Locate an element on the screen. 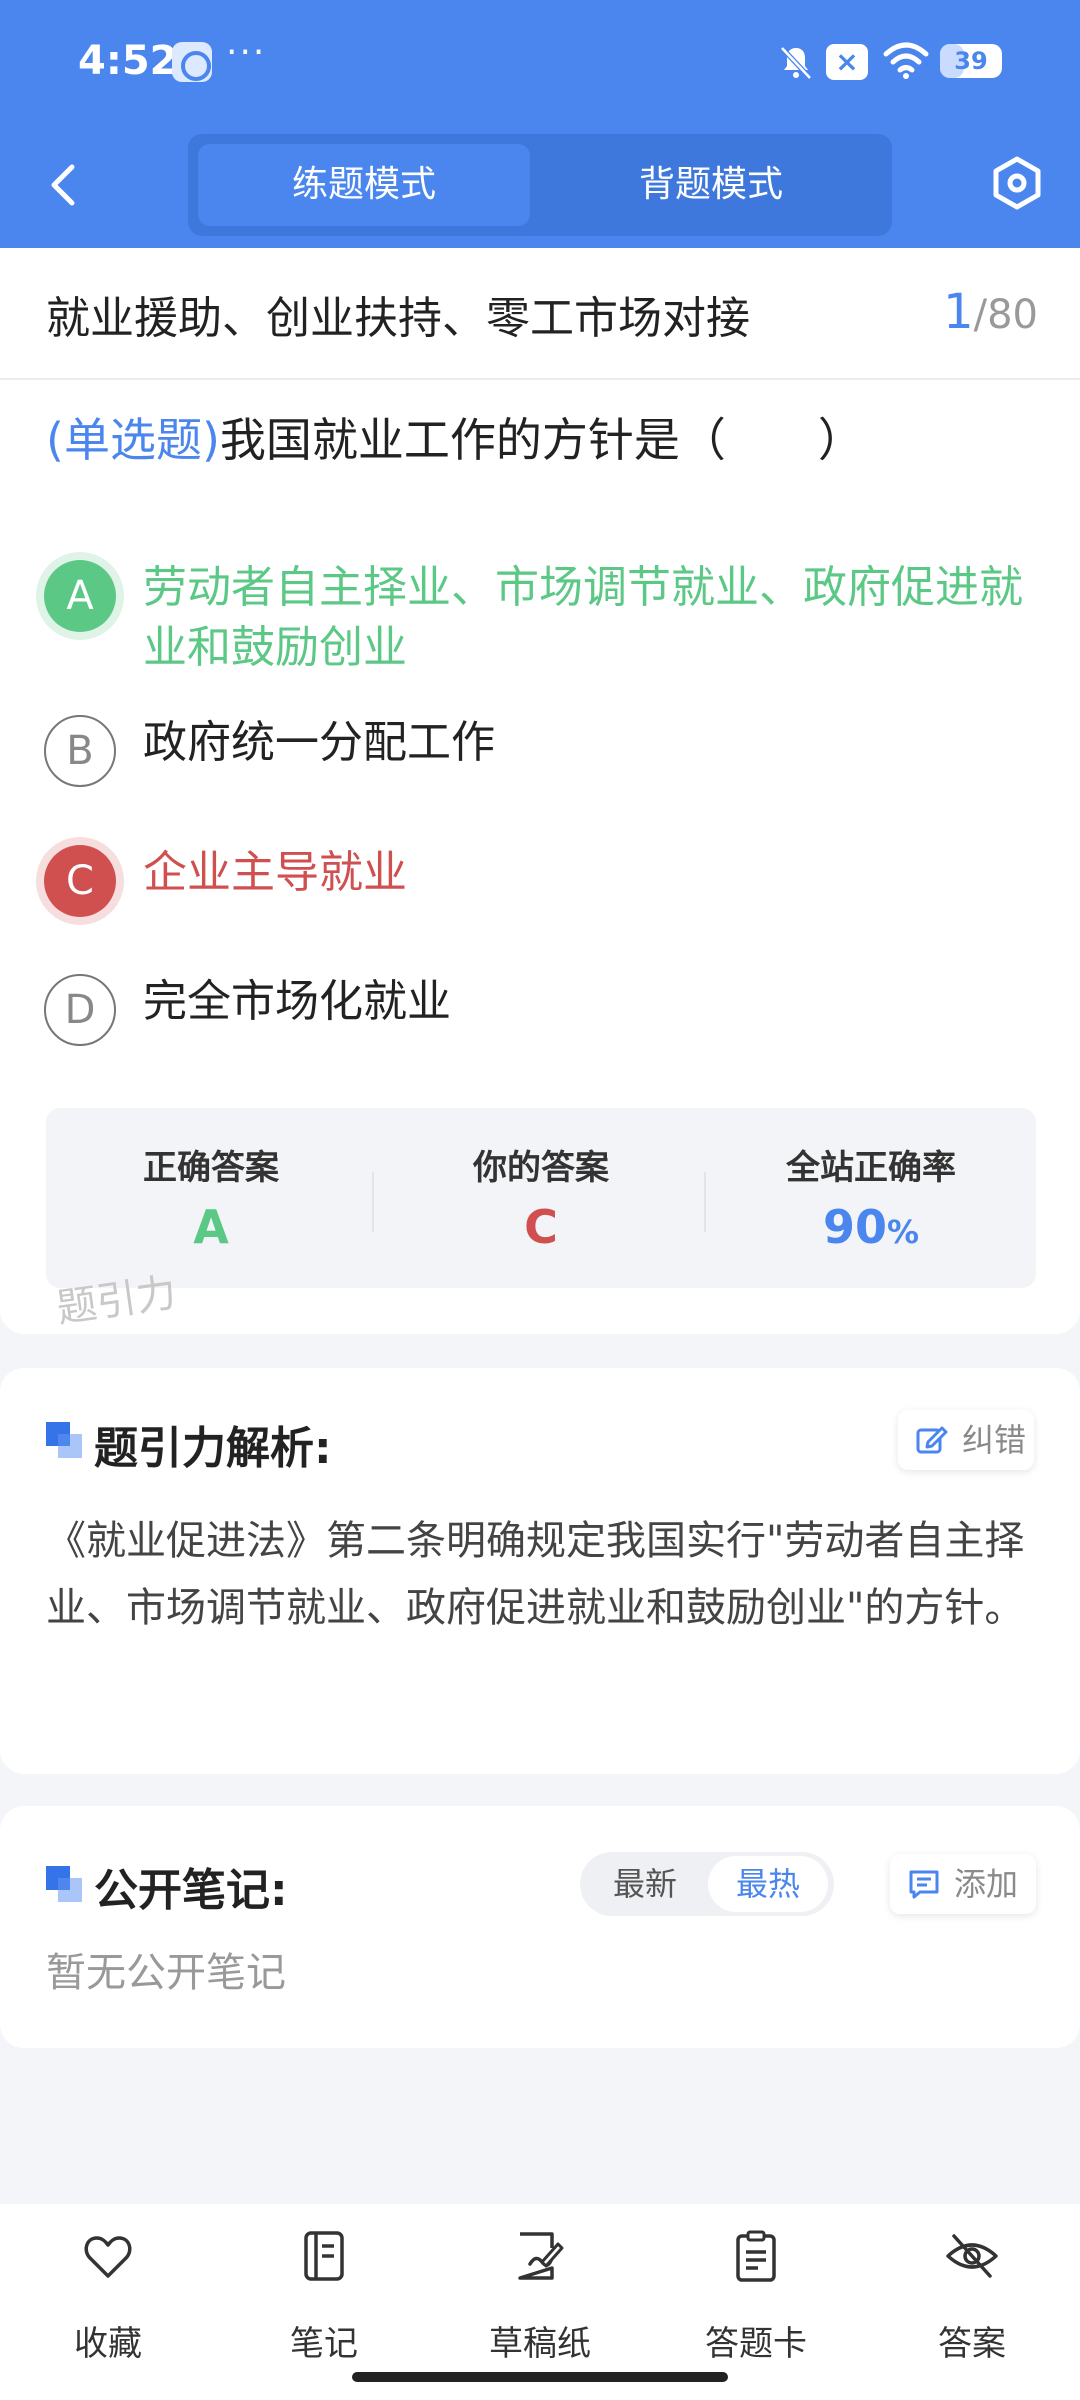 This screenshot has height=2400, width=1080. correct-answer-value: A is located at coordinates (211, 1227).